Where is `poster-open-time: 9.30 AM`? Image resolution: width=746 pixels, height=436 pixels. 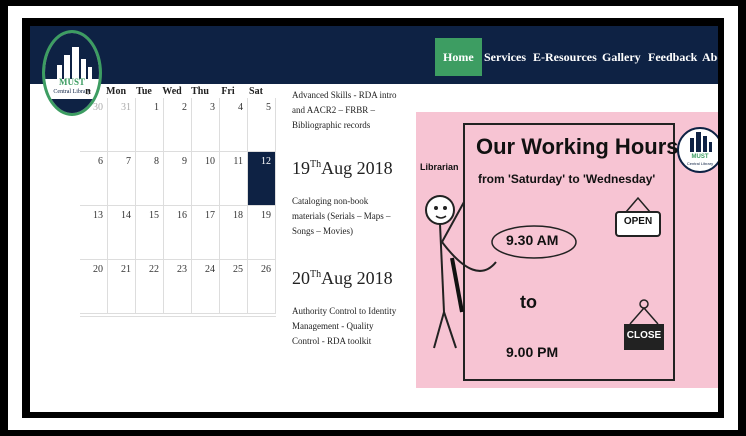
poster-open-time: 9.30 AM is located at coordinates (532, 240).